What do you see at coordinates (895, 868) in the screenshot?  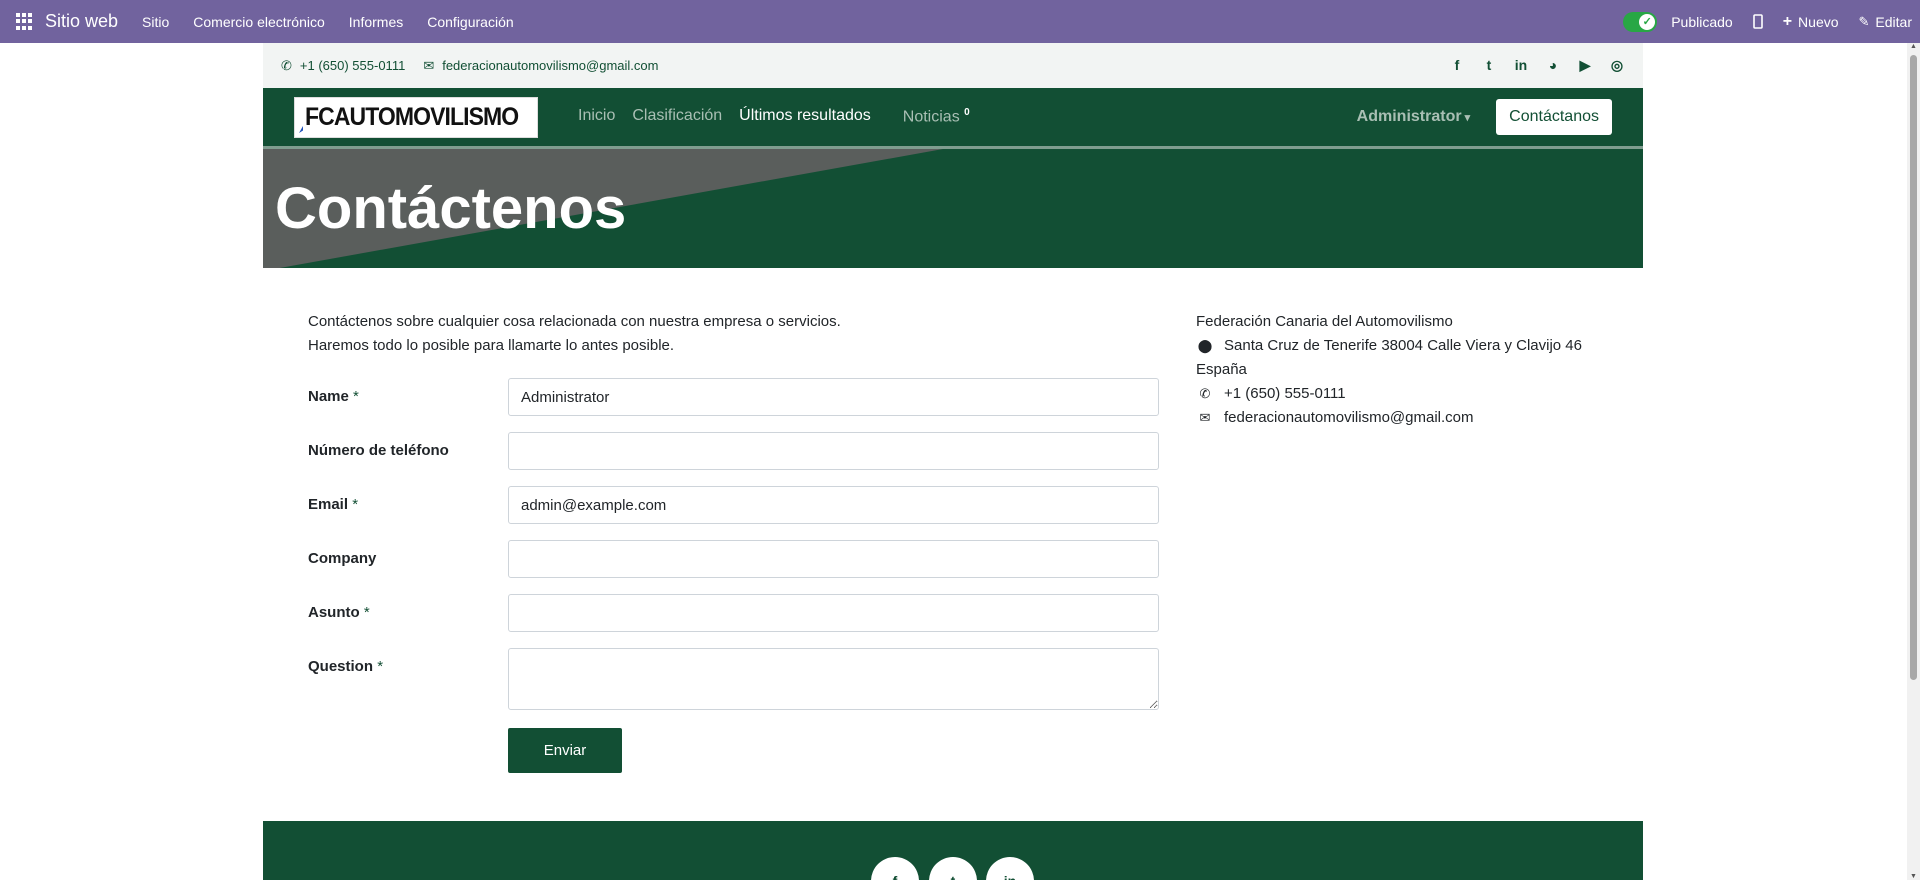 I see `footer-facebook-icon: f` at bounding box center [895, 868].